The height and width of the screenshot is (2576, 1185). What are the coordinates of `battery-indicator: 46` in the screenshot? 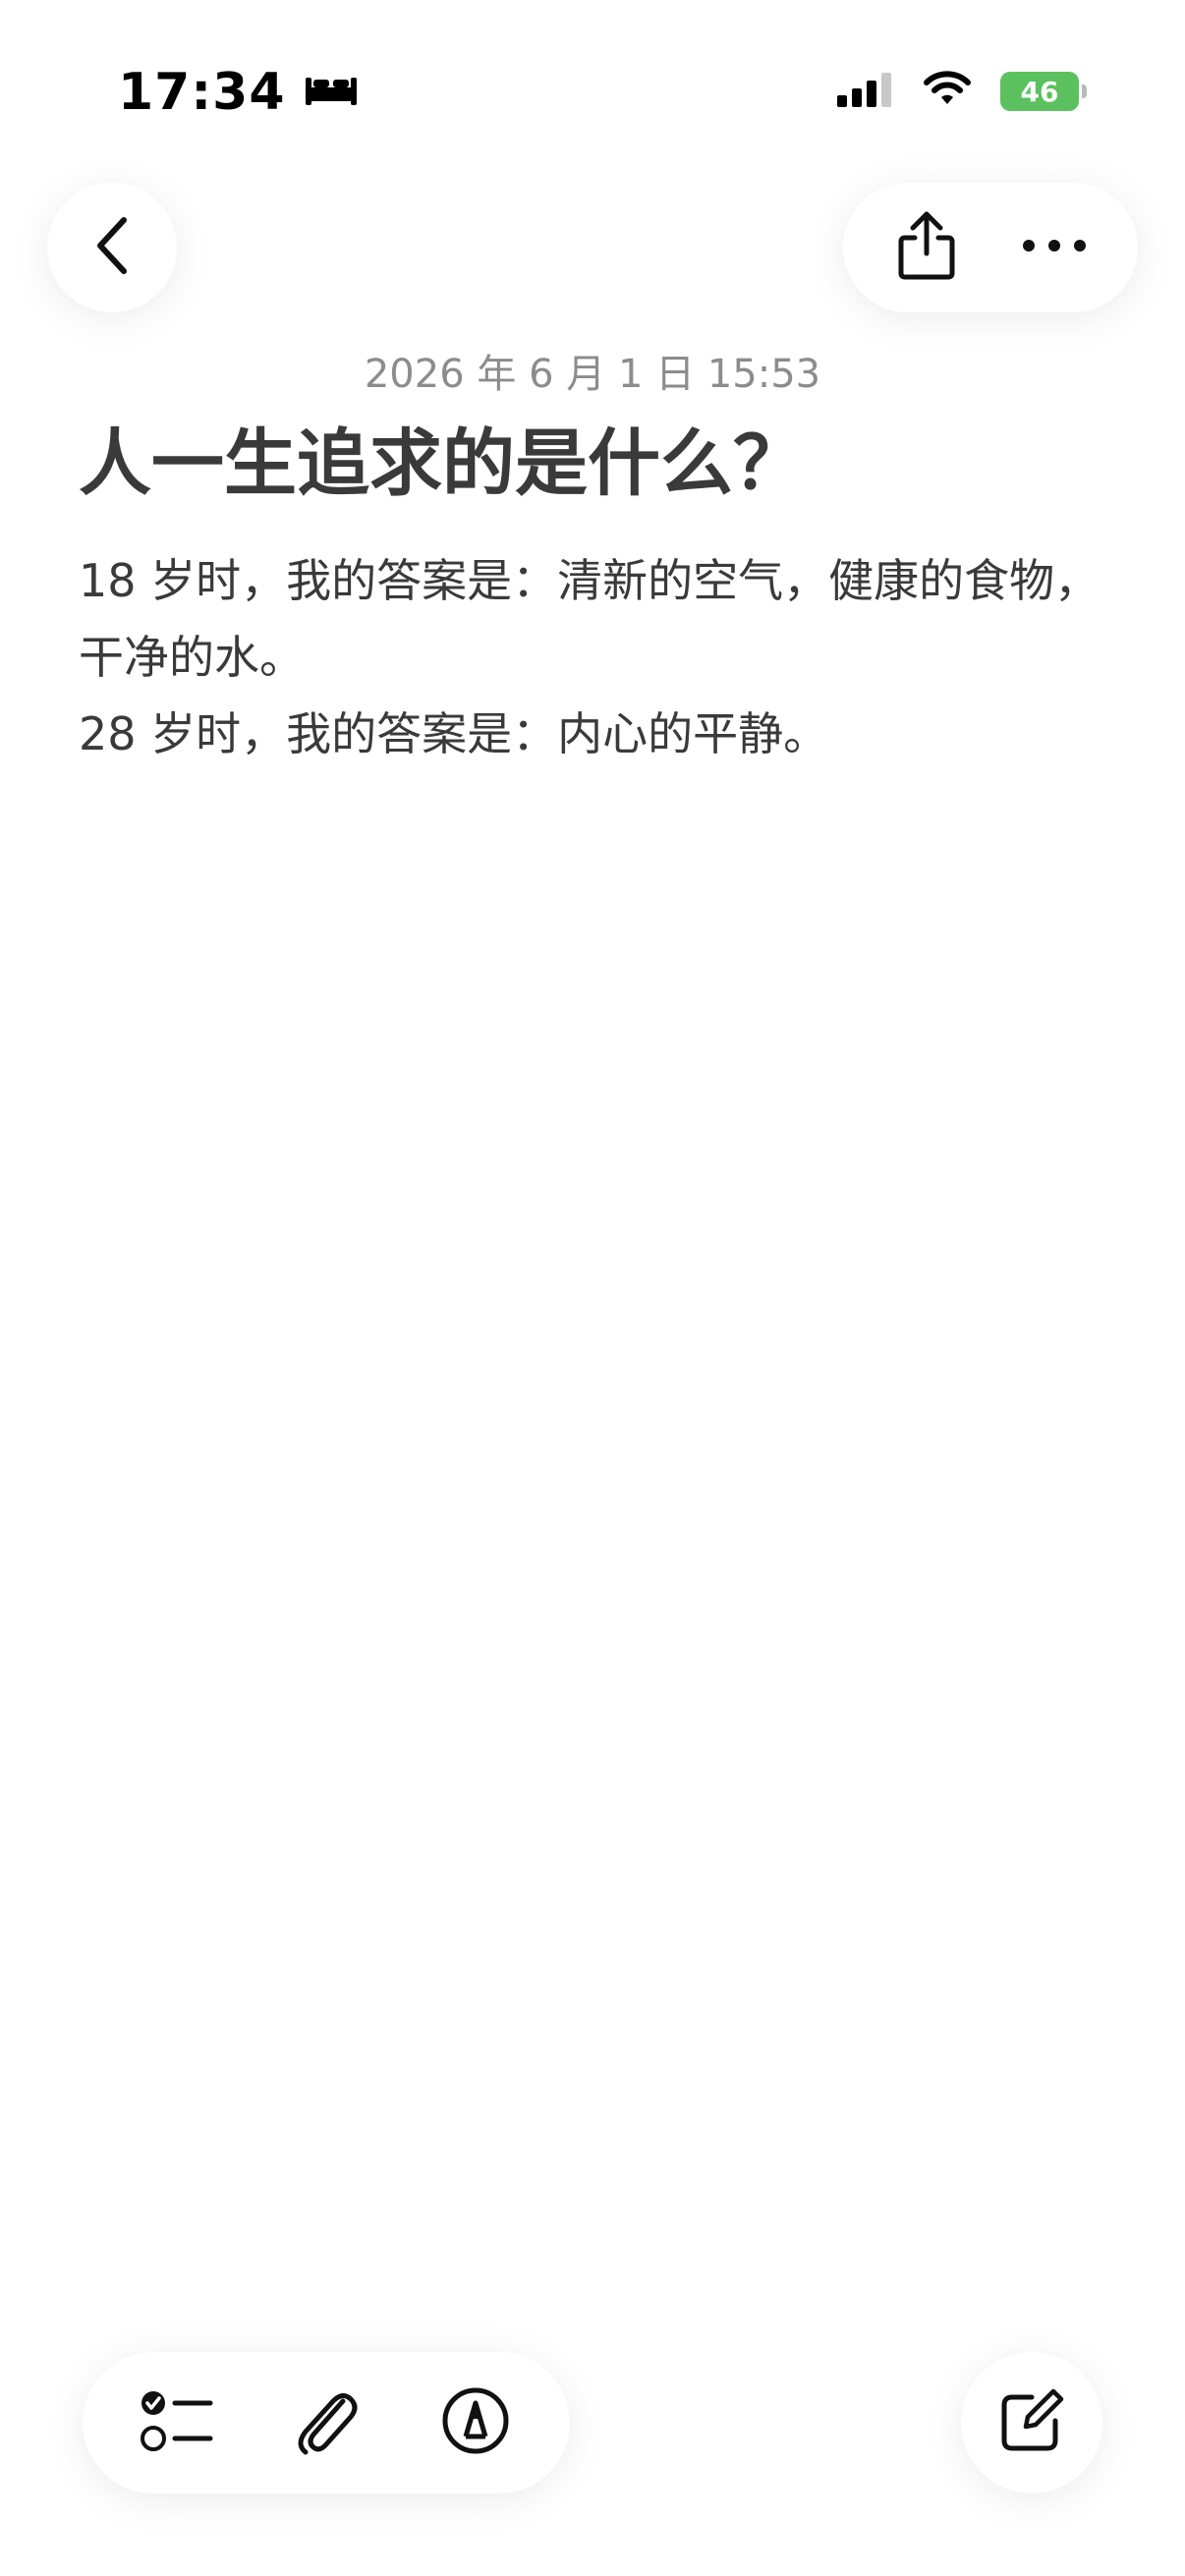 It's located at (1044, 91).